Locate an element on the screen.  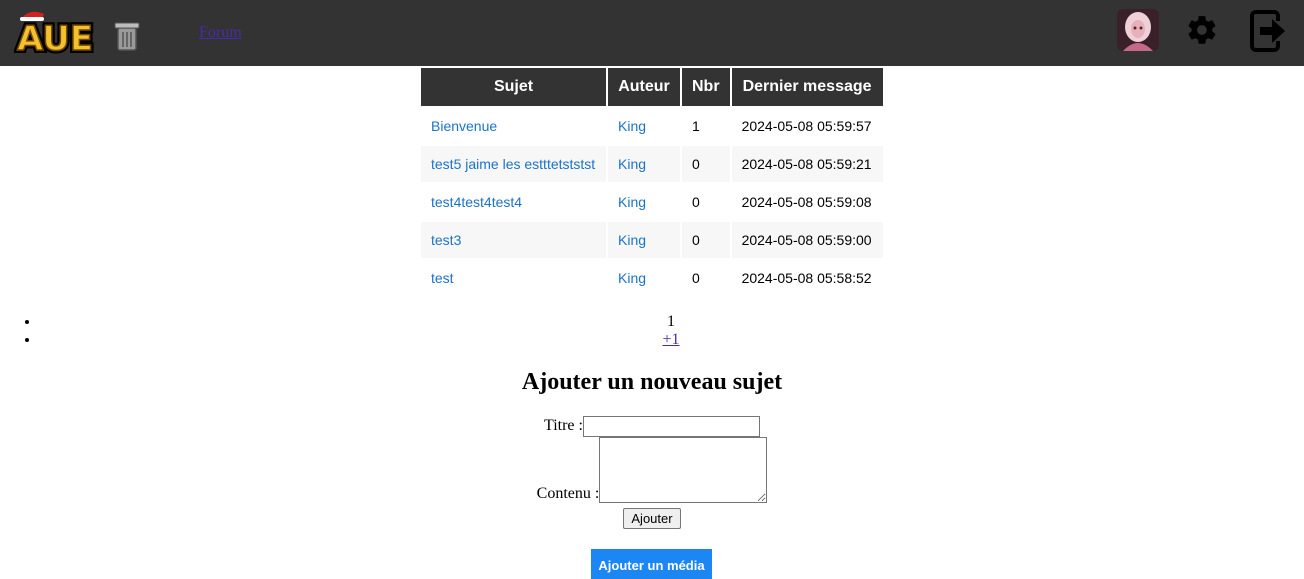
svg-text: AUE is located at coordinates (55, 36).